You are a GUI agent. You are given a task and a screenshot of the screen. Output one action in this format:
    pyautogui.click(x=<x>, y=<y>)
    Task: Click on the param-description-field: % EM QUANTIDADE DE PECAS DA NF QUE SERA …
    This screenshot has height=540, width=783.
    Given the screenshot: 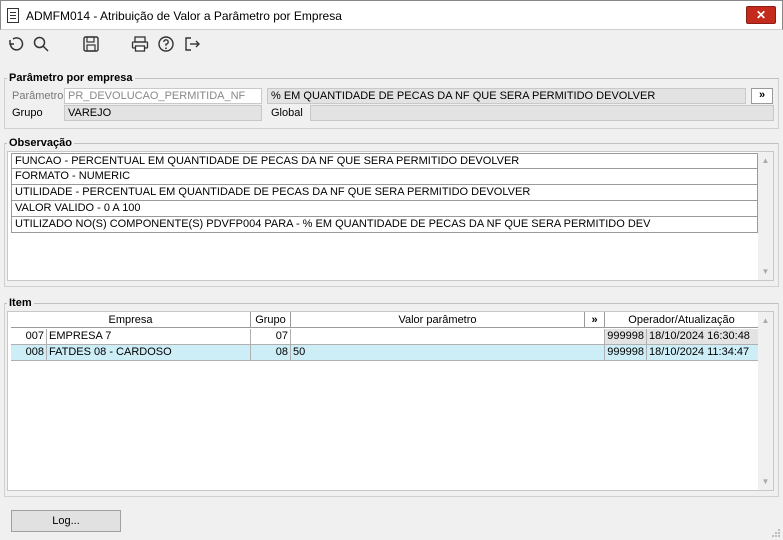 What is the action you would take?
    pyautogui.click(x=506, y=96)
    